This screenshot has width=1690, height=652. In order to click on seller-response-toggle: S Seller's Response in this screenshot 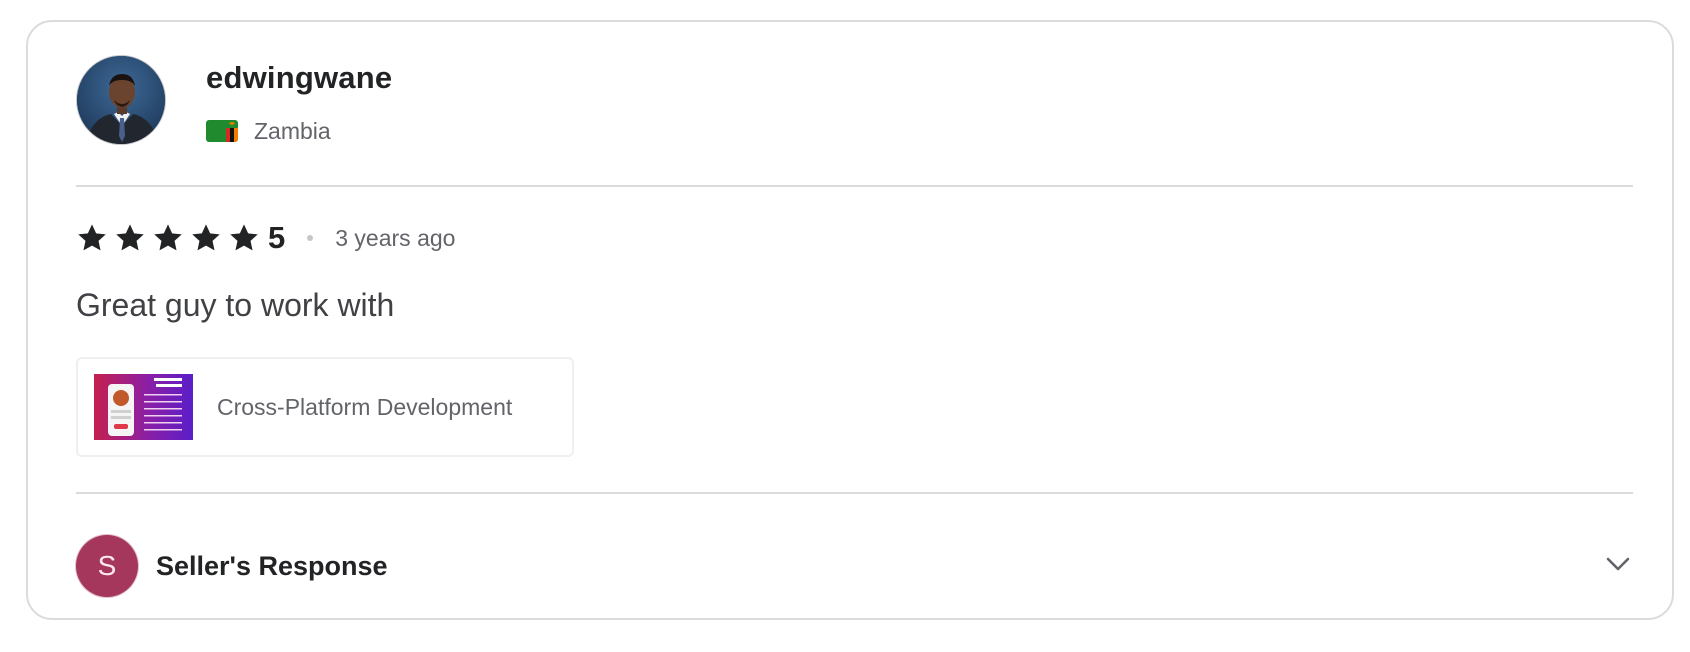, I will do `click(854, 566)`.